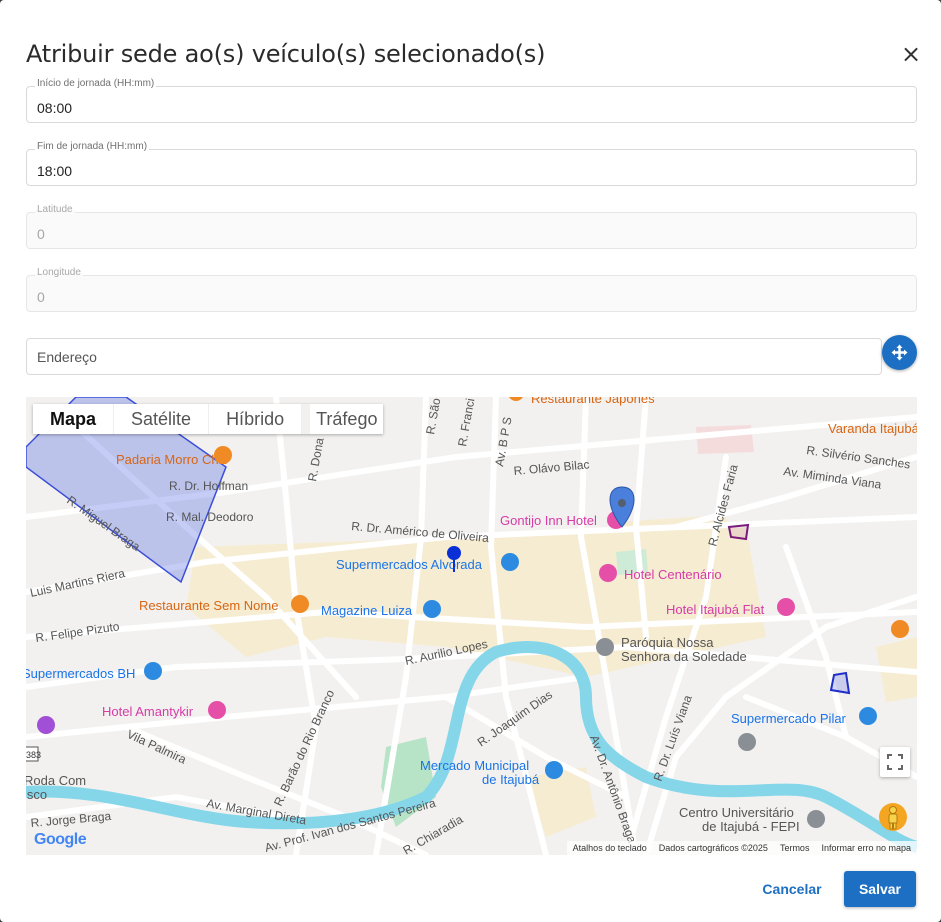 Image resolution: width=941 pixels, height=922 pixels. Describe the element at coordinates (872, 428) in the screenshot. I see `poi-varanda: Varanda Itajubá` at that location.